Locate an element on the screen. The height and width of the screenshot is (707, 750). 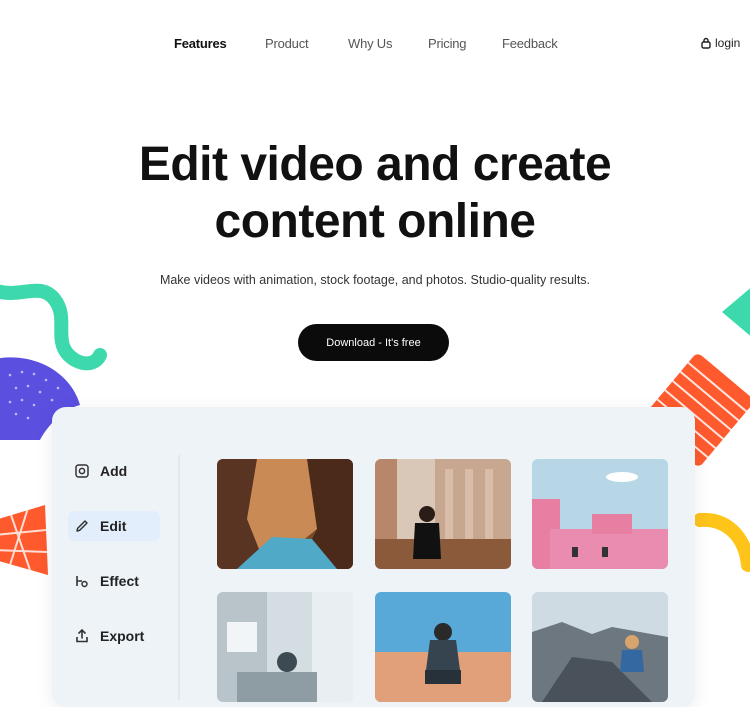
nav-pricing: Pricing is located at coordinates (447, 43).